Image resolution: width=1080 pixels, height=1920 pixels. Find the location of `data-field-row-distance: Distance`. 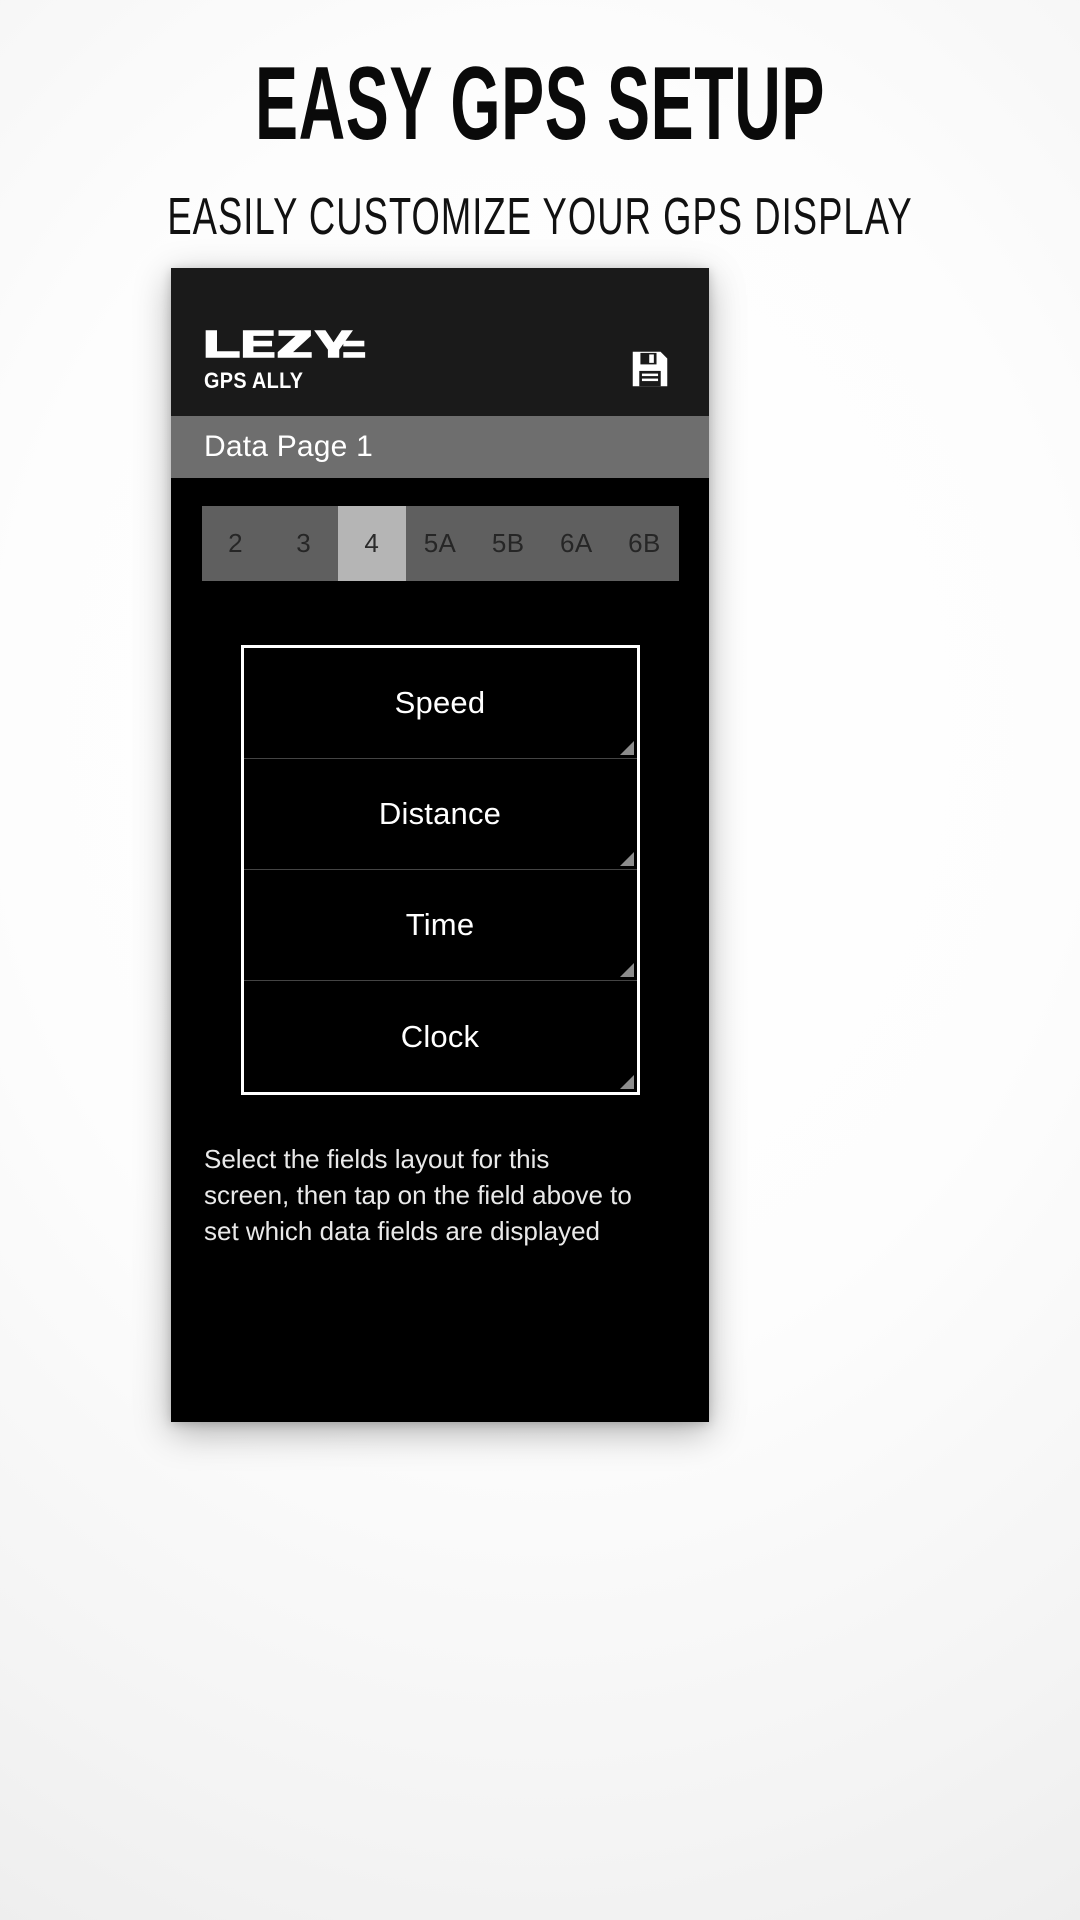

data-field-row-distance: Distance is located at coordinates (440, 814).